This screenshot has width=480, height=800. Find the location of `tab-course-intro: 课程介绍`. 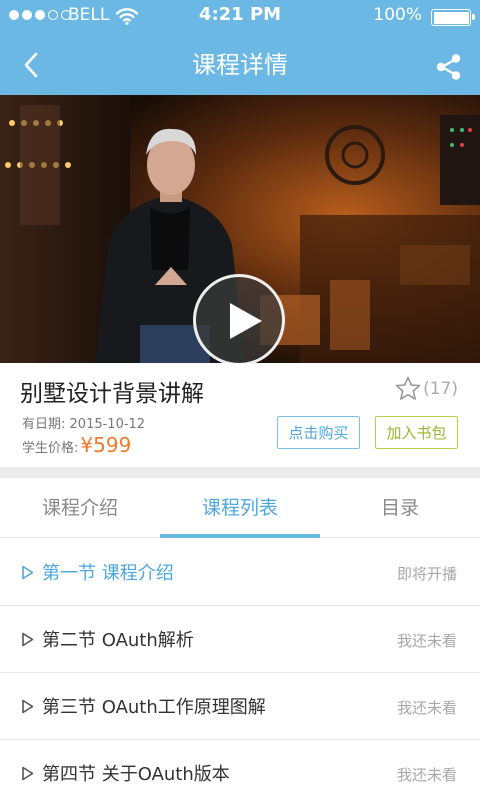

tab-course-intro: 课程介绍 is located at coordinates (80, 508).